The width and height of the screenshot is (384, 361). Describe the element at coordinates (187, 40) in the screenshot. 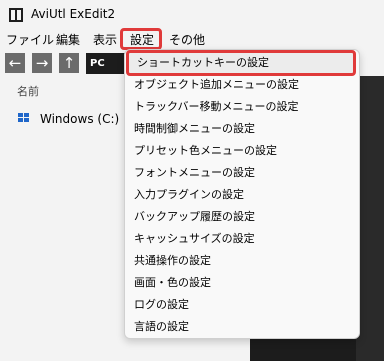

I see `menu-other: その他` at that location.